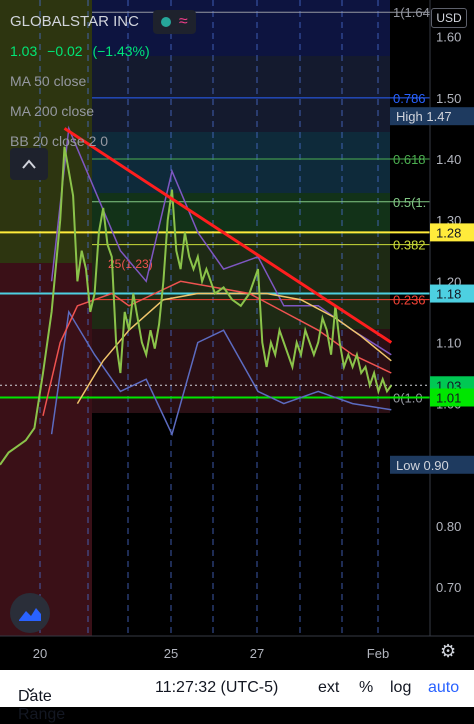 The height and width of the screenshot is (724, 474). I want to click on log-button: log, so click(400, 688).